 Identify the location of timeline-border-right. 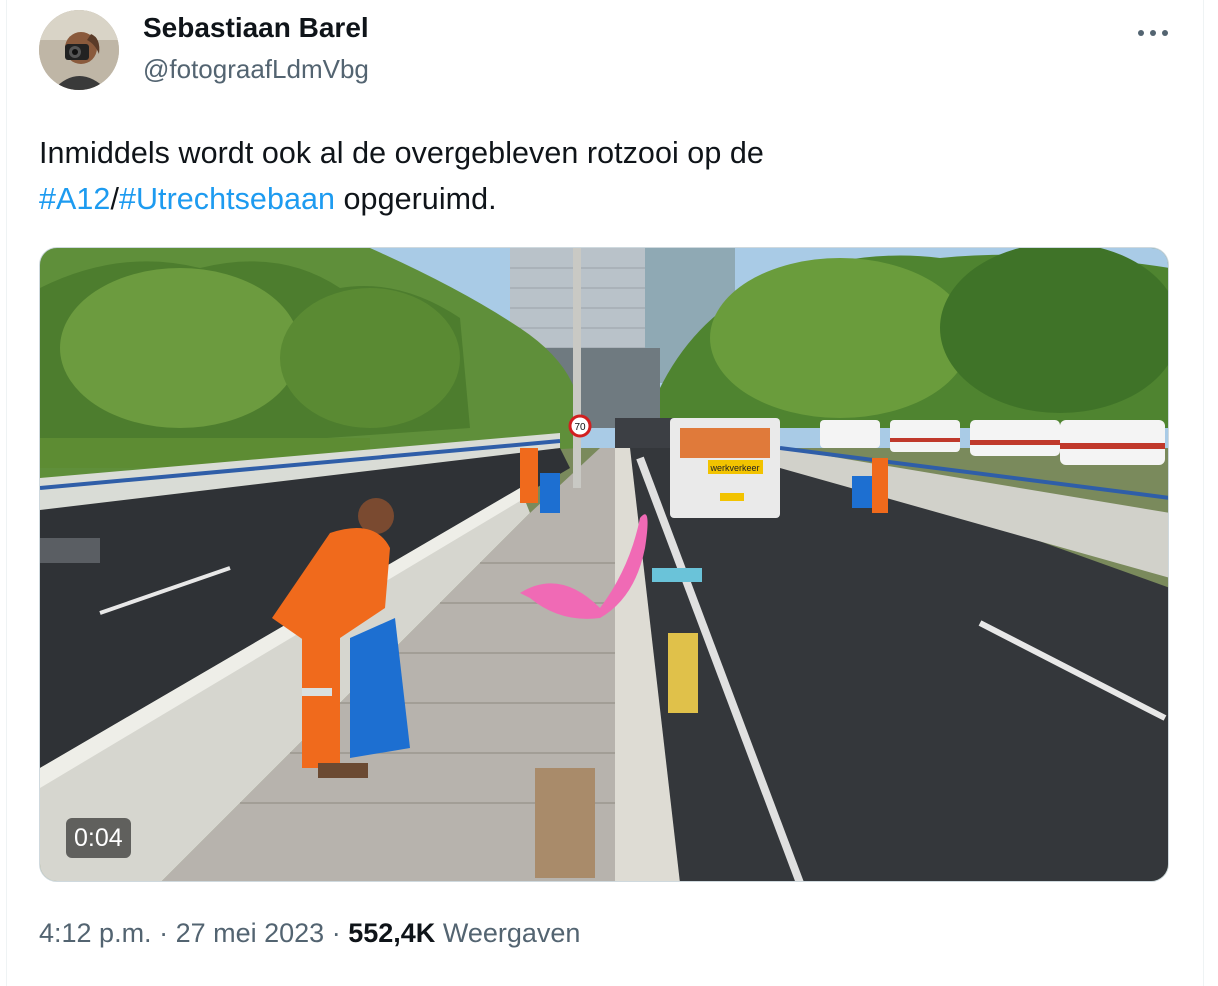
(1203, 493).